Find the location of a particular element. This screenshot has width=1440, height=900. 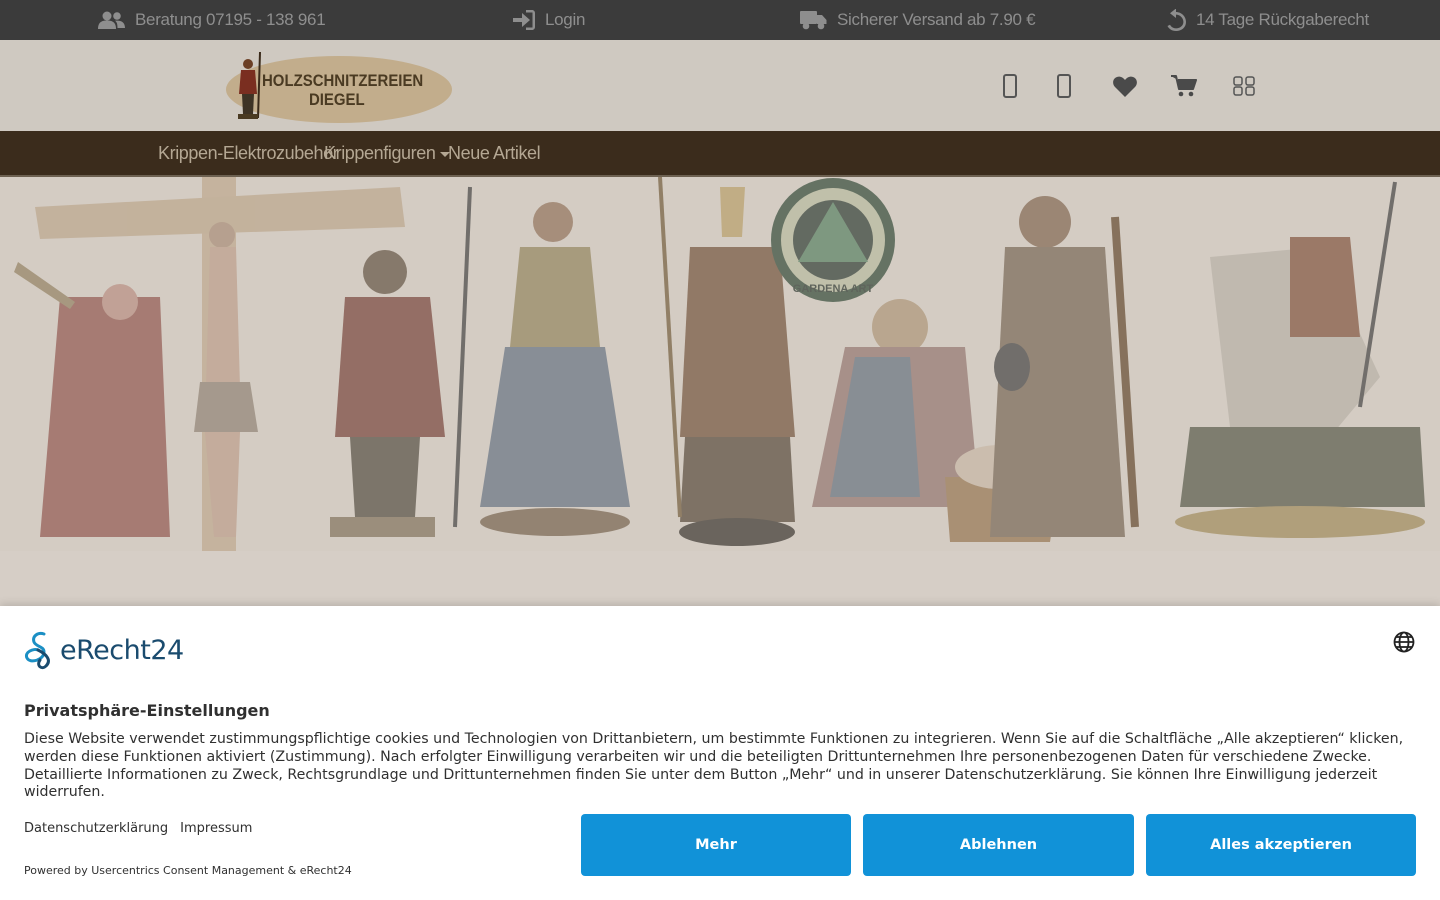

nav-item-label: Neue Artikel is located at coordinates (494, 152).